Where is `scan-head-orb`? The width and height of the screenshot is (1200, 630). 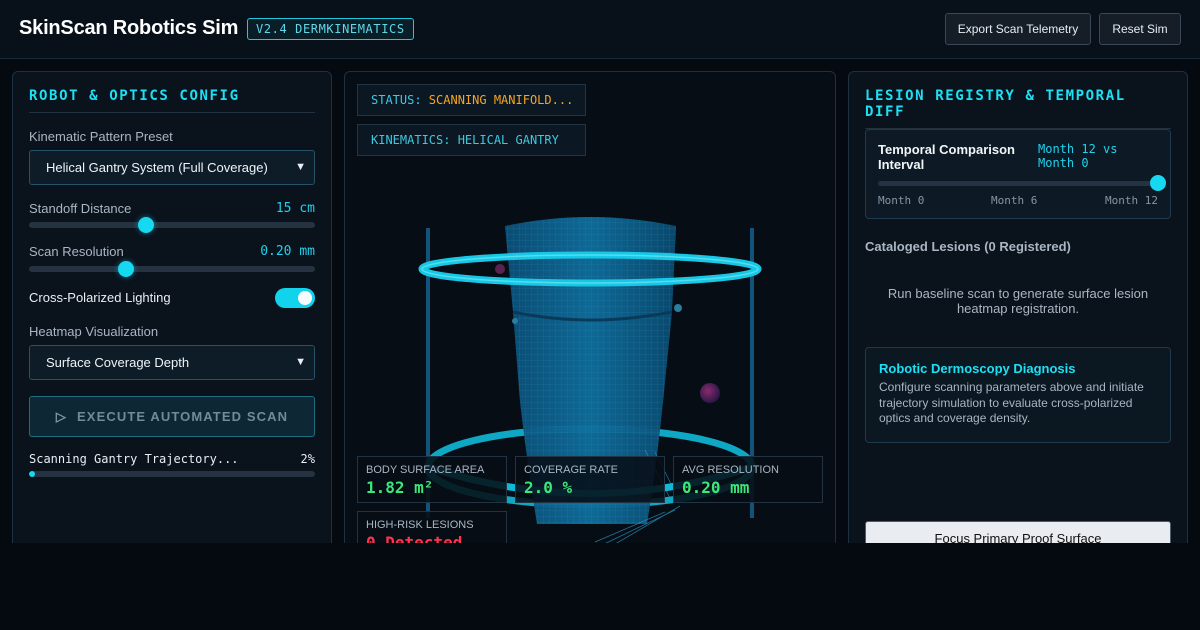 scan-head-orb is located at coordinates (710, 393).